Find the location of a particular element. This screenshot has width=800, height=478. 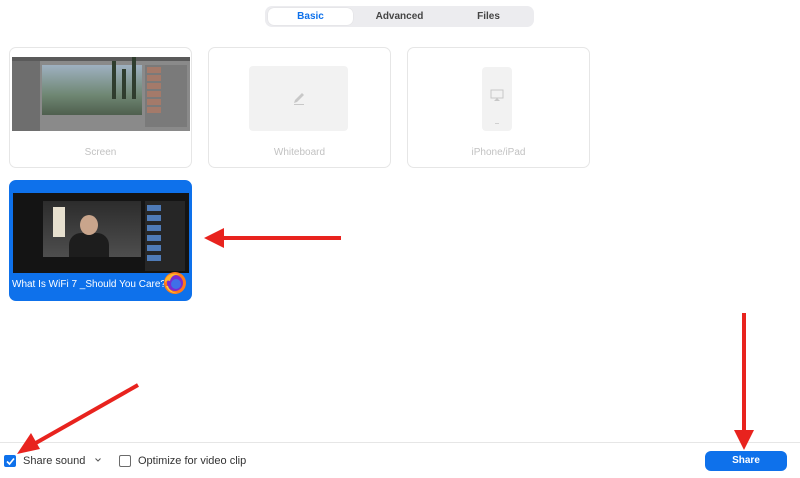

pencil-icon is located at coordinates (299, 99).